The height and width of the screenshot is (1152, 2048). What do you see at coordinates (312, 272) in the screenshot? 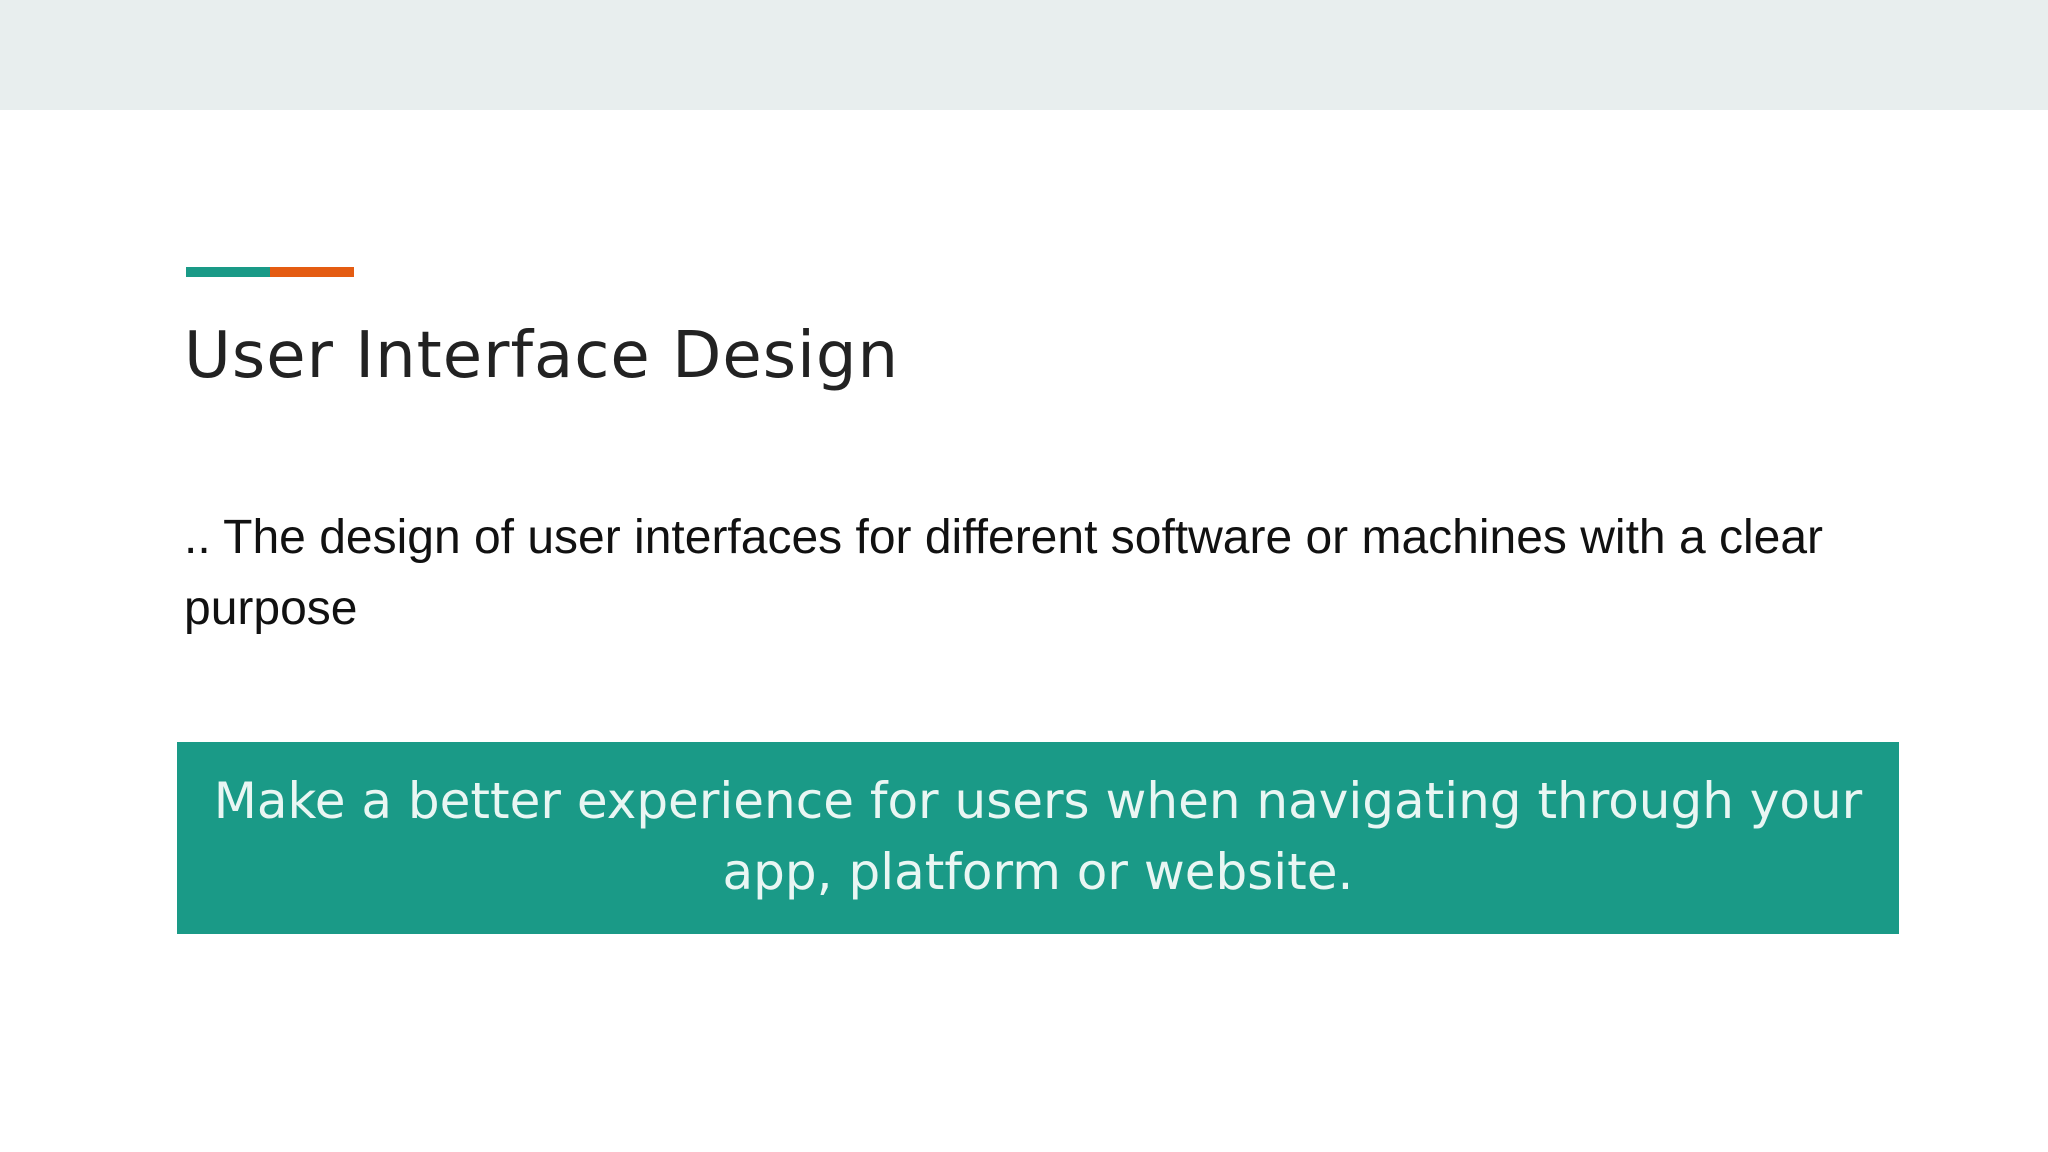
I see `accent-bar-orange` at bounding box center [312, 272].